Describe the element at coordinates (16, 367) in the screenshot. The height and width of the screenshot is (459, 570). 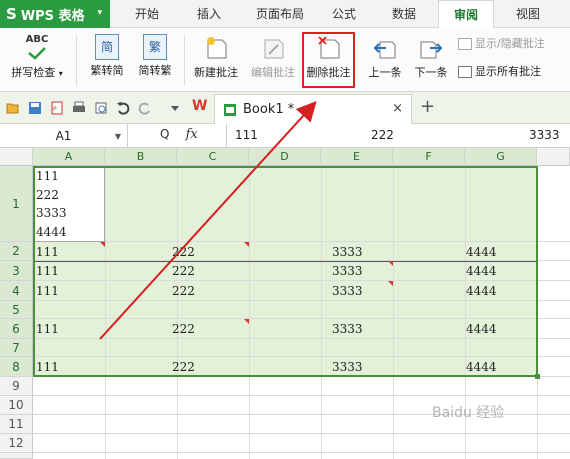
I see `row-header-8: 8` at that location.